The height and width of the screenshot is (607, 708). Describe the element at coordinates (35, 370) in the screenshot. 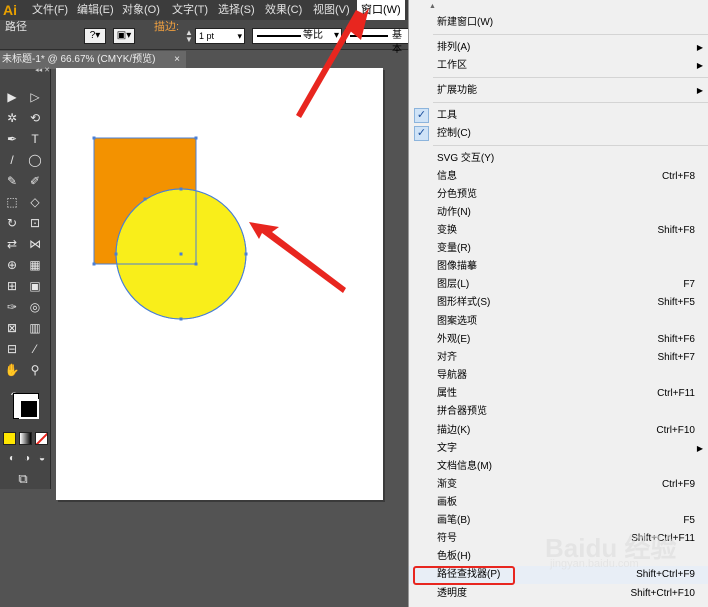

I see `tool-button-27: ⚲` at that location.